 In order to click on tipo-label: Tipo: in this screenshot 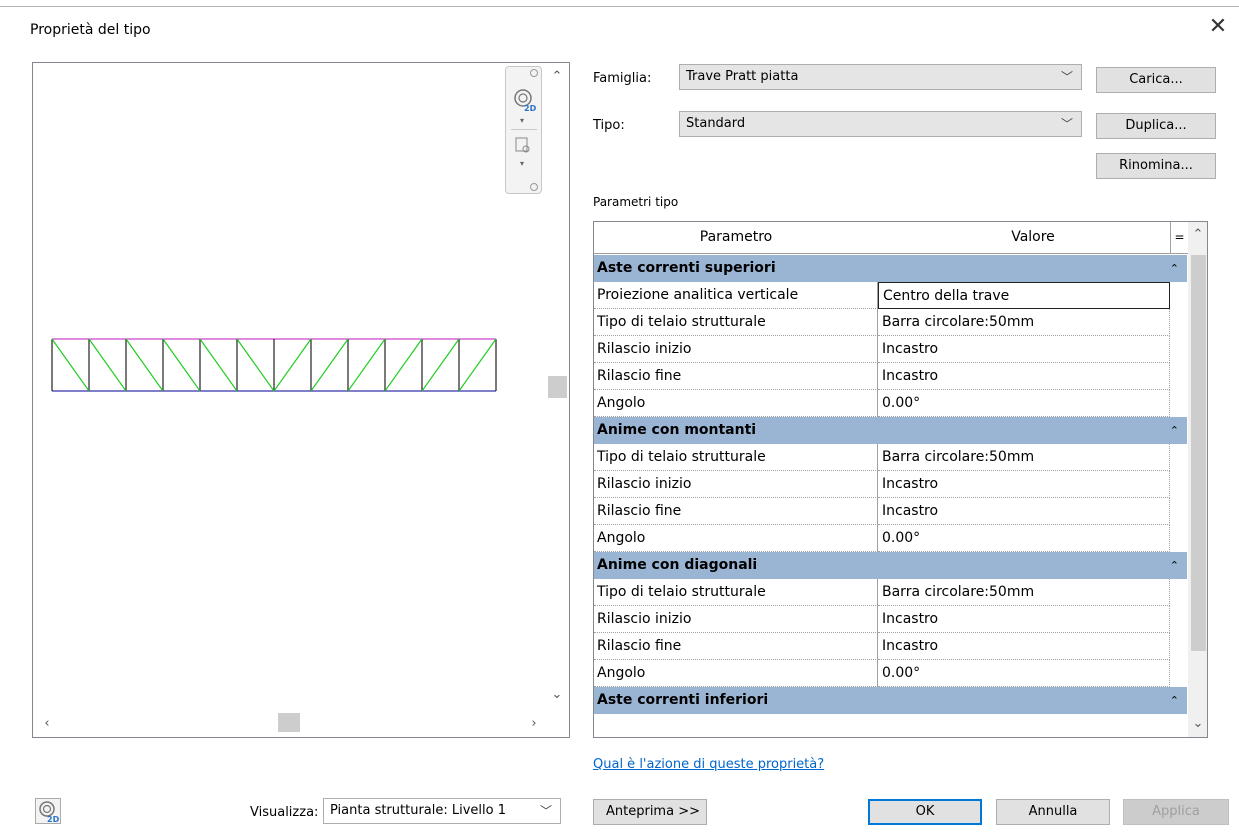, I will do `click(609, 125)`.